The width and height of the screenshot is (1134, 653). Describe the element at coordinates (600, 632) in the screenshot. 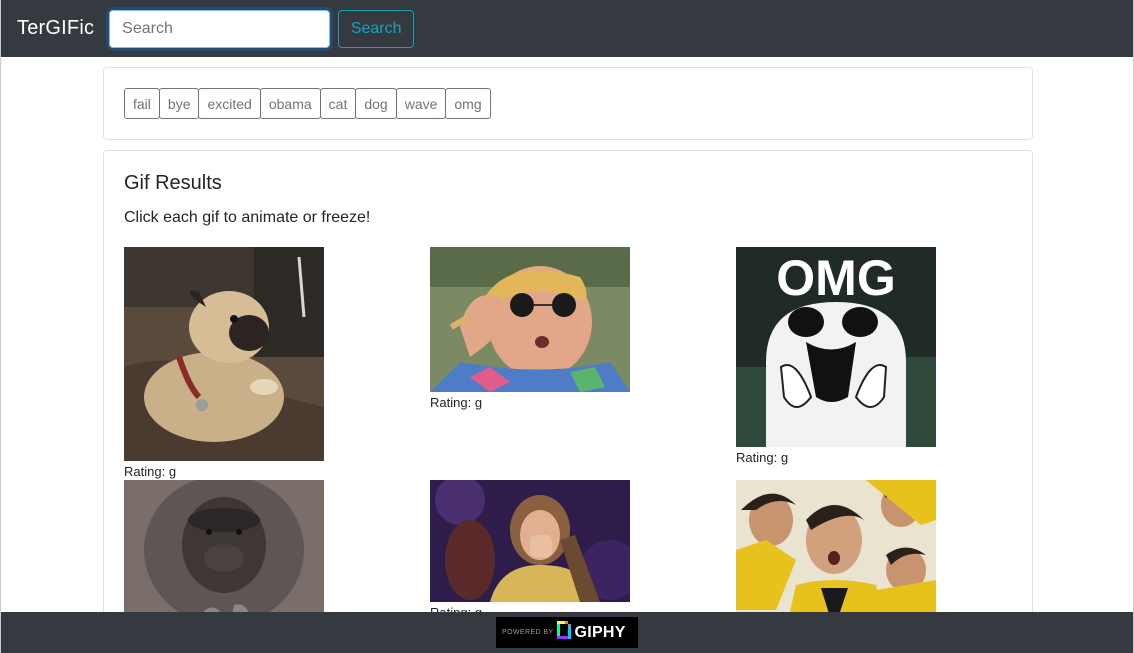

I see `giphy-wordmark: GIPHY` at that location.